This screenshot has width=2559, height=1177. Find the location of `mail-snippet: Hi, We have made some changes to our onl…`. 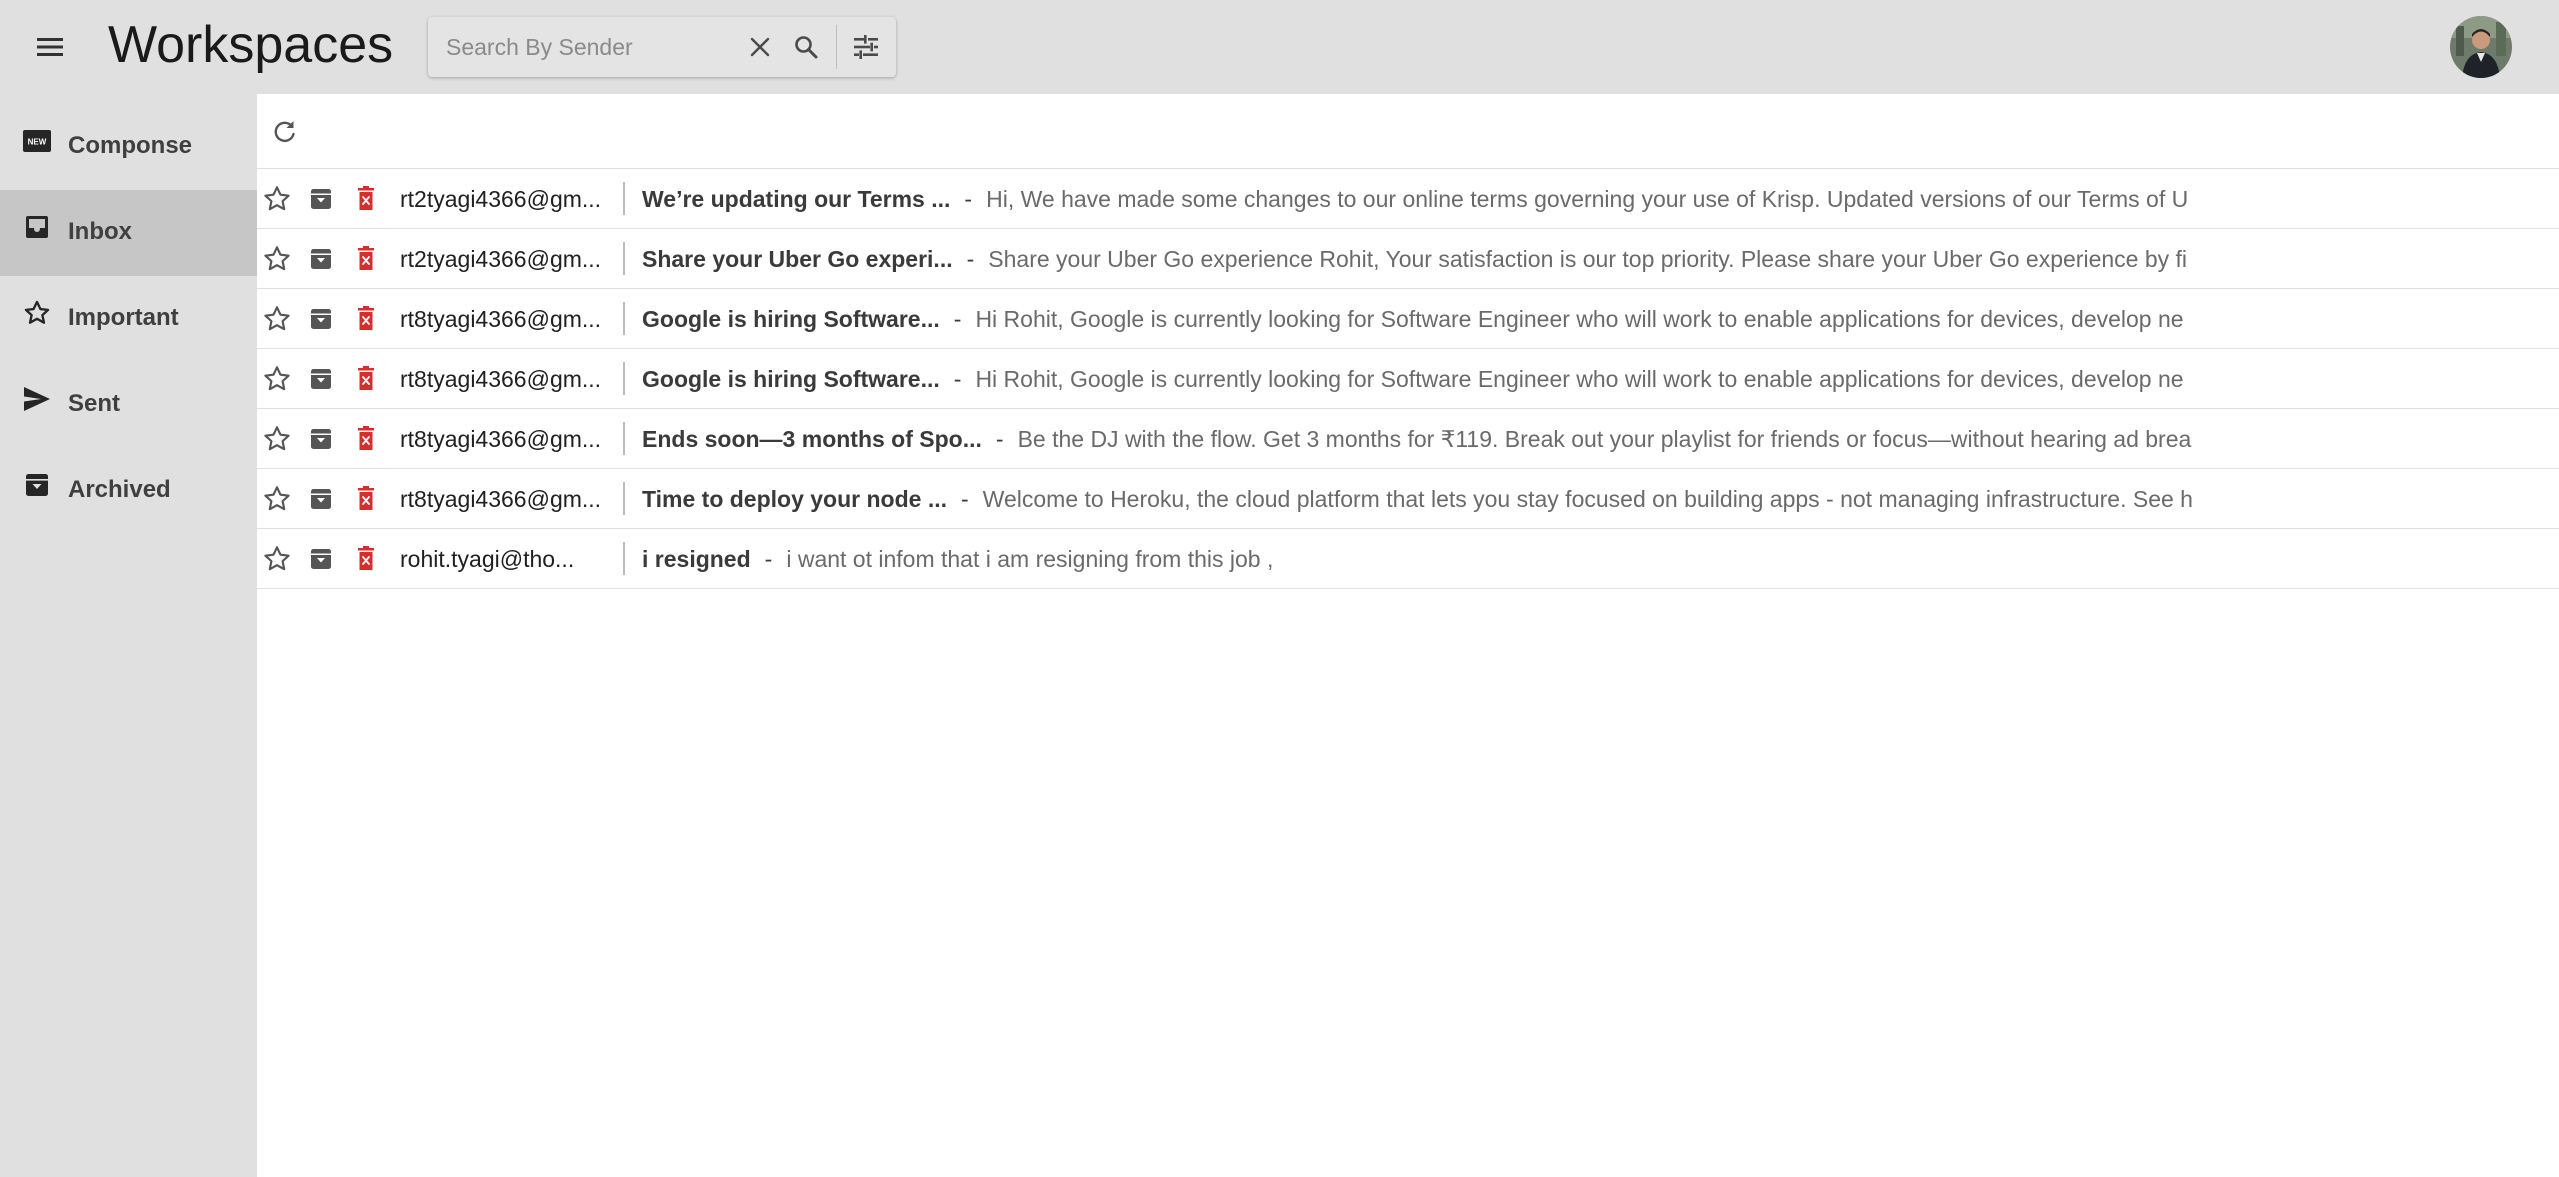

mail-snippet: Hi, We have made some changes to our onl… is located at coordinates (1587, 199).